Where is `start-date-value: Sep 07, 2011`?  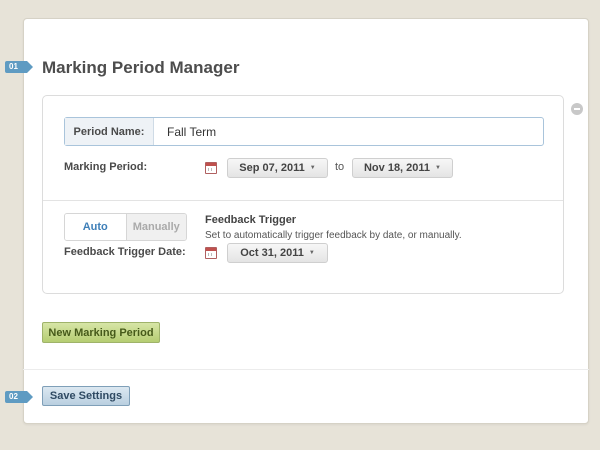 start-date-value: Sep 07, 2011 is located at coordinates (272, 168).